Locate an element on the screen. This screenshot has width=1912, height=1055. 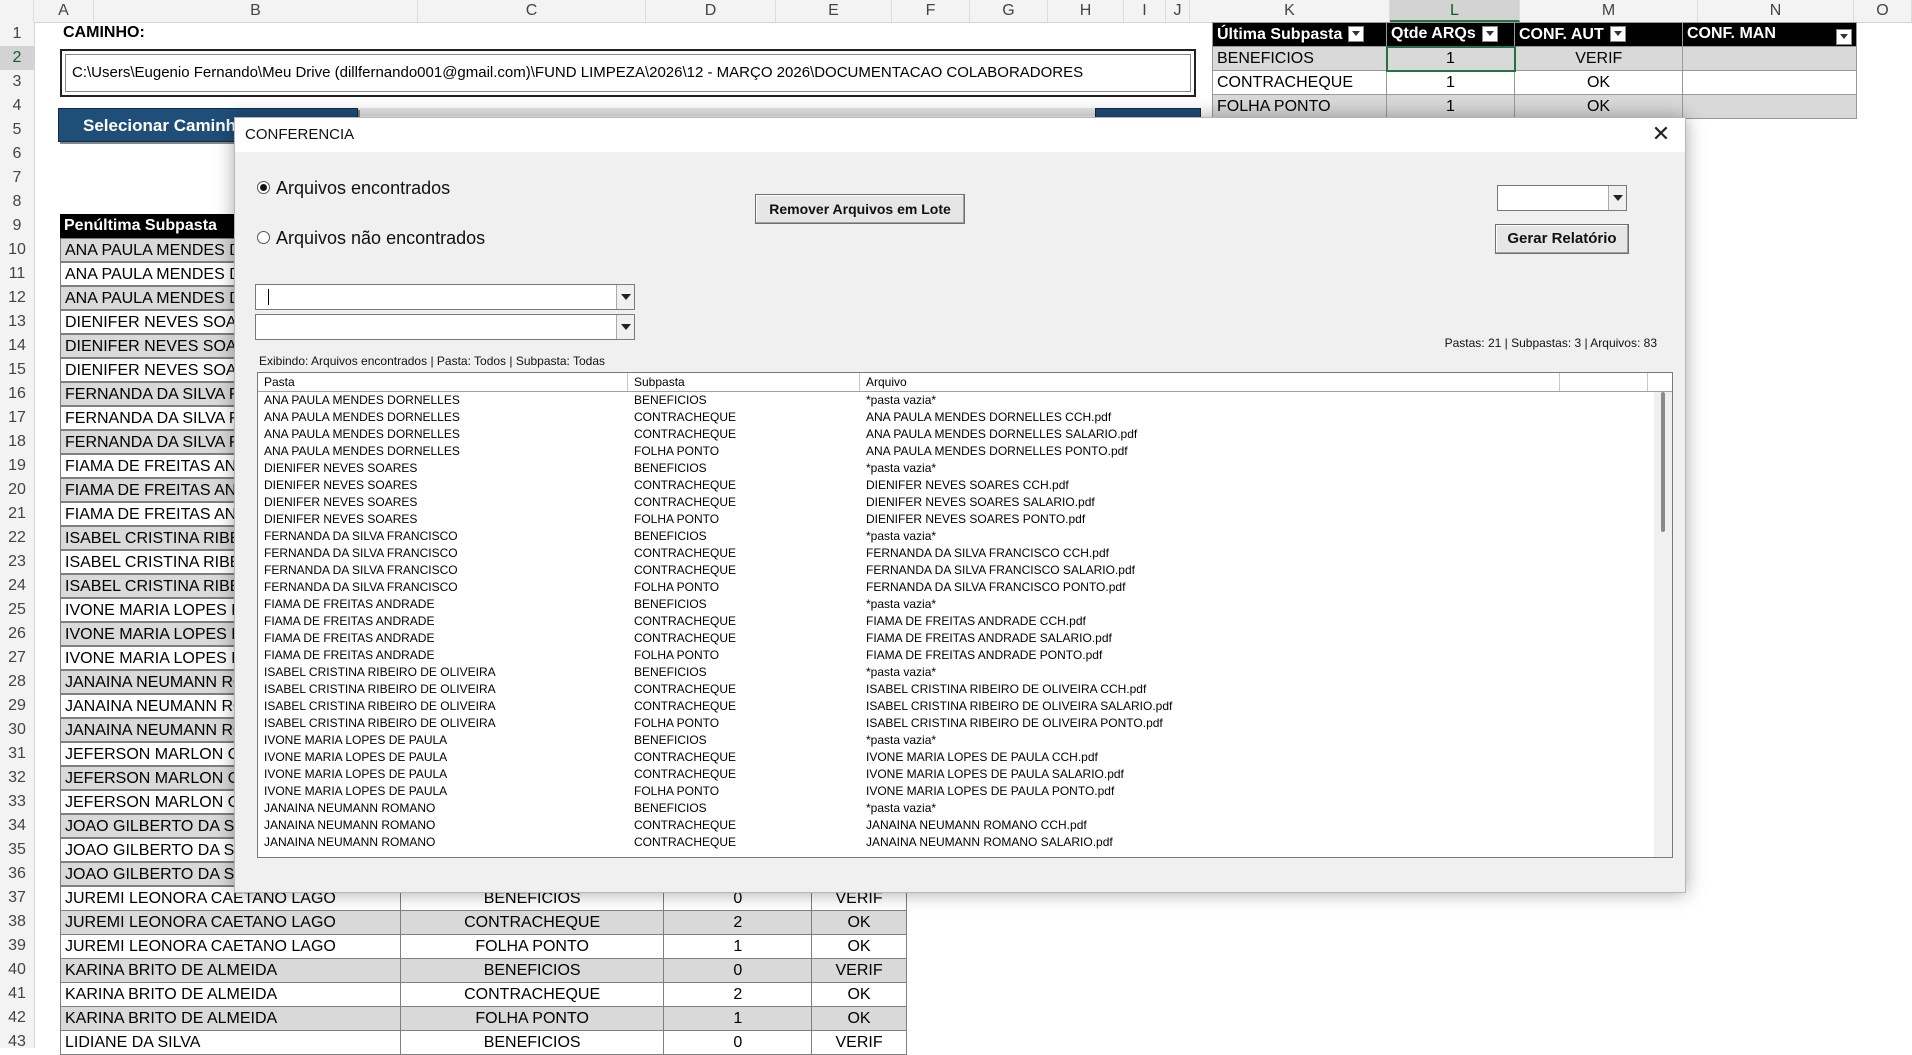
row-header: 3 is located at coordinates (17, 82).